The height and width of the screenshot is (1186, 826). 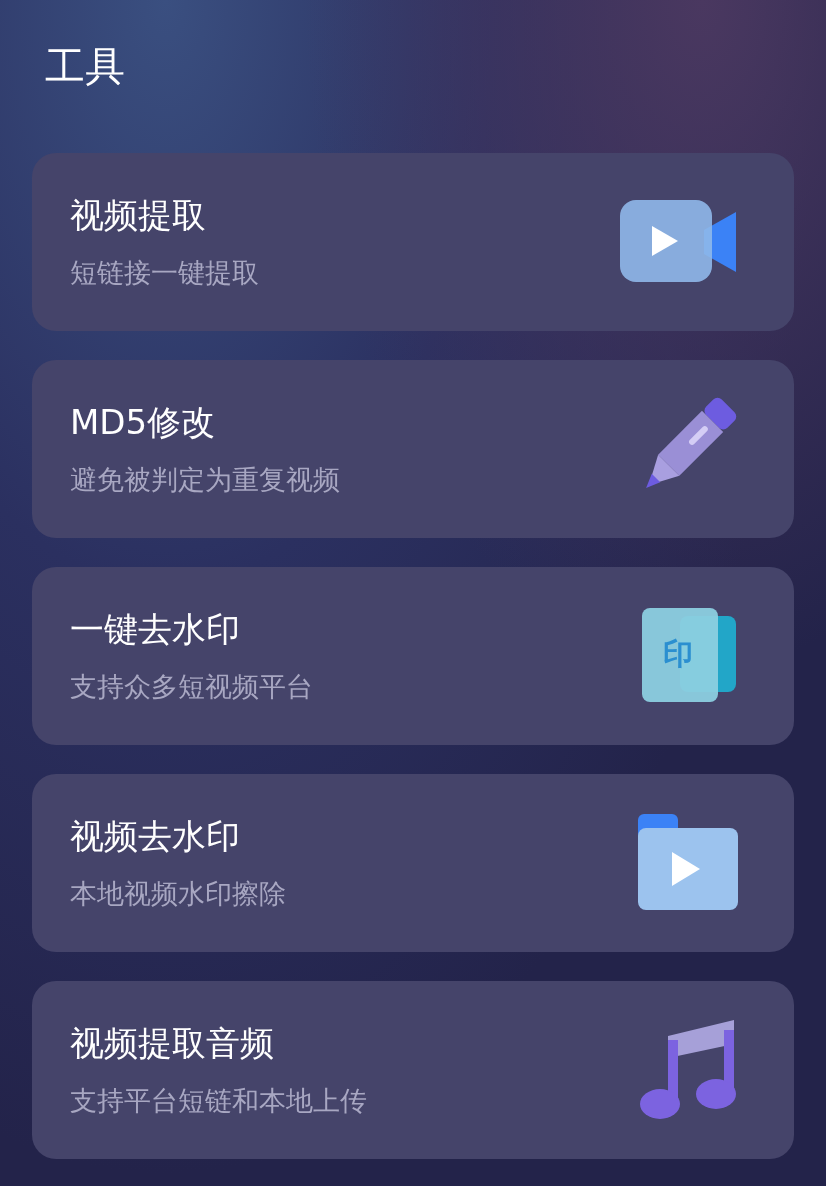 I want to click on tool-title: 一键去水印, so click(x=155, y=629).